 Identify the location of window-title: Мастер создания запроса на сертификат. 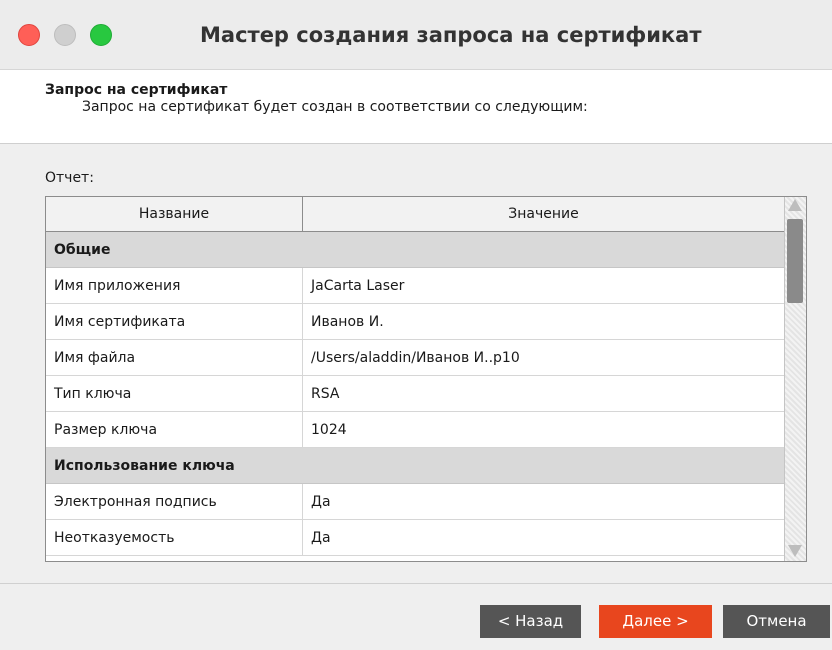
(451, 35).